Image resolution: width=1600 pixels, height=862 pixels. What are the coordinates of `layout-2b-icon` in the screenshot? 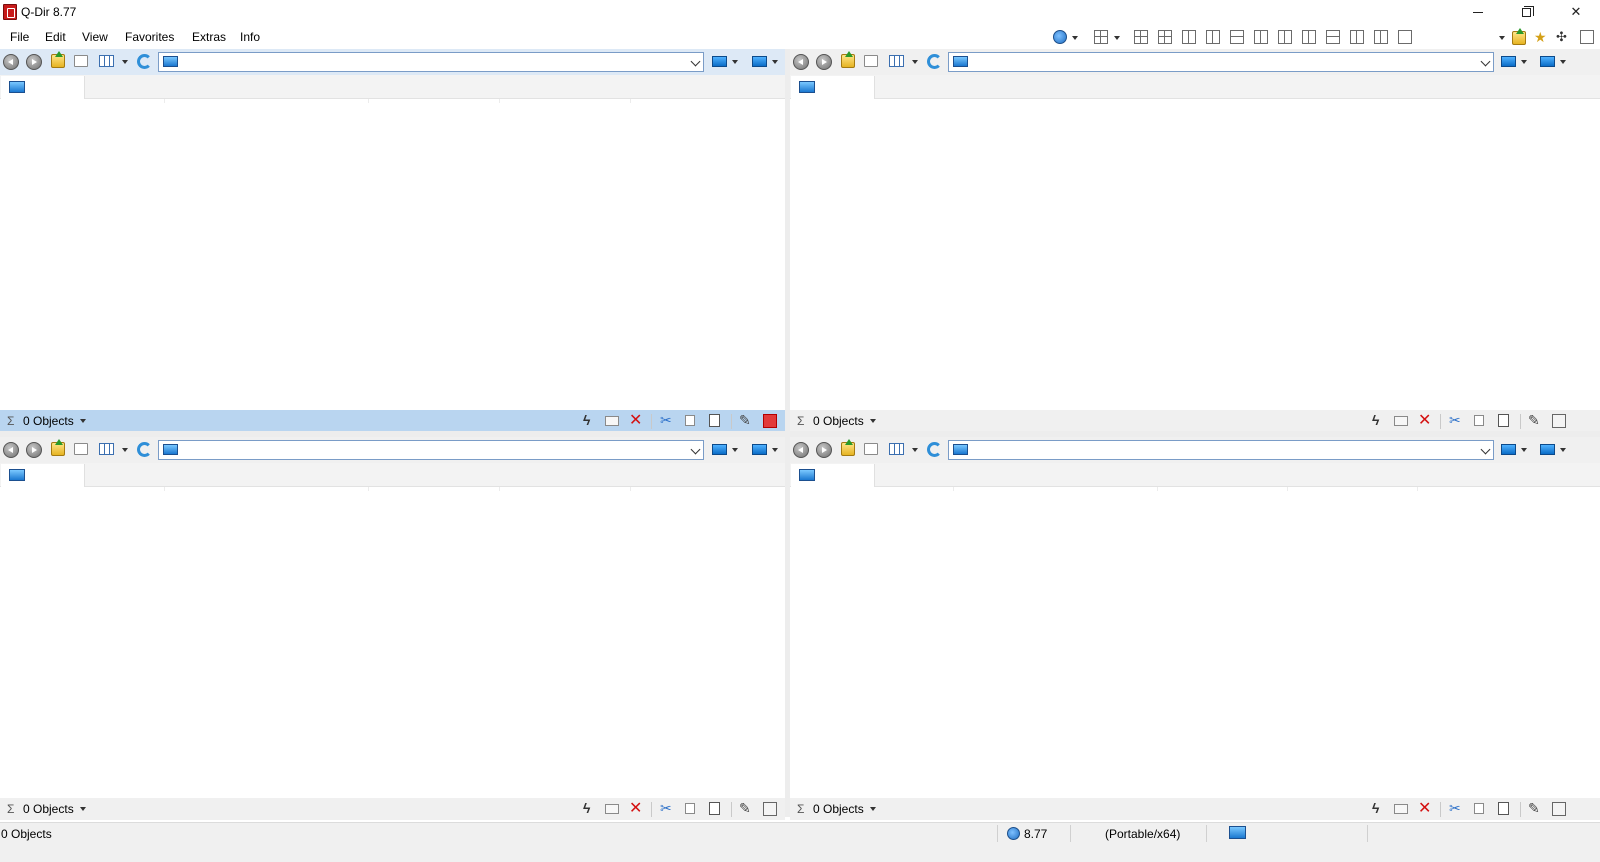 It's located at (1381, 37).